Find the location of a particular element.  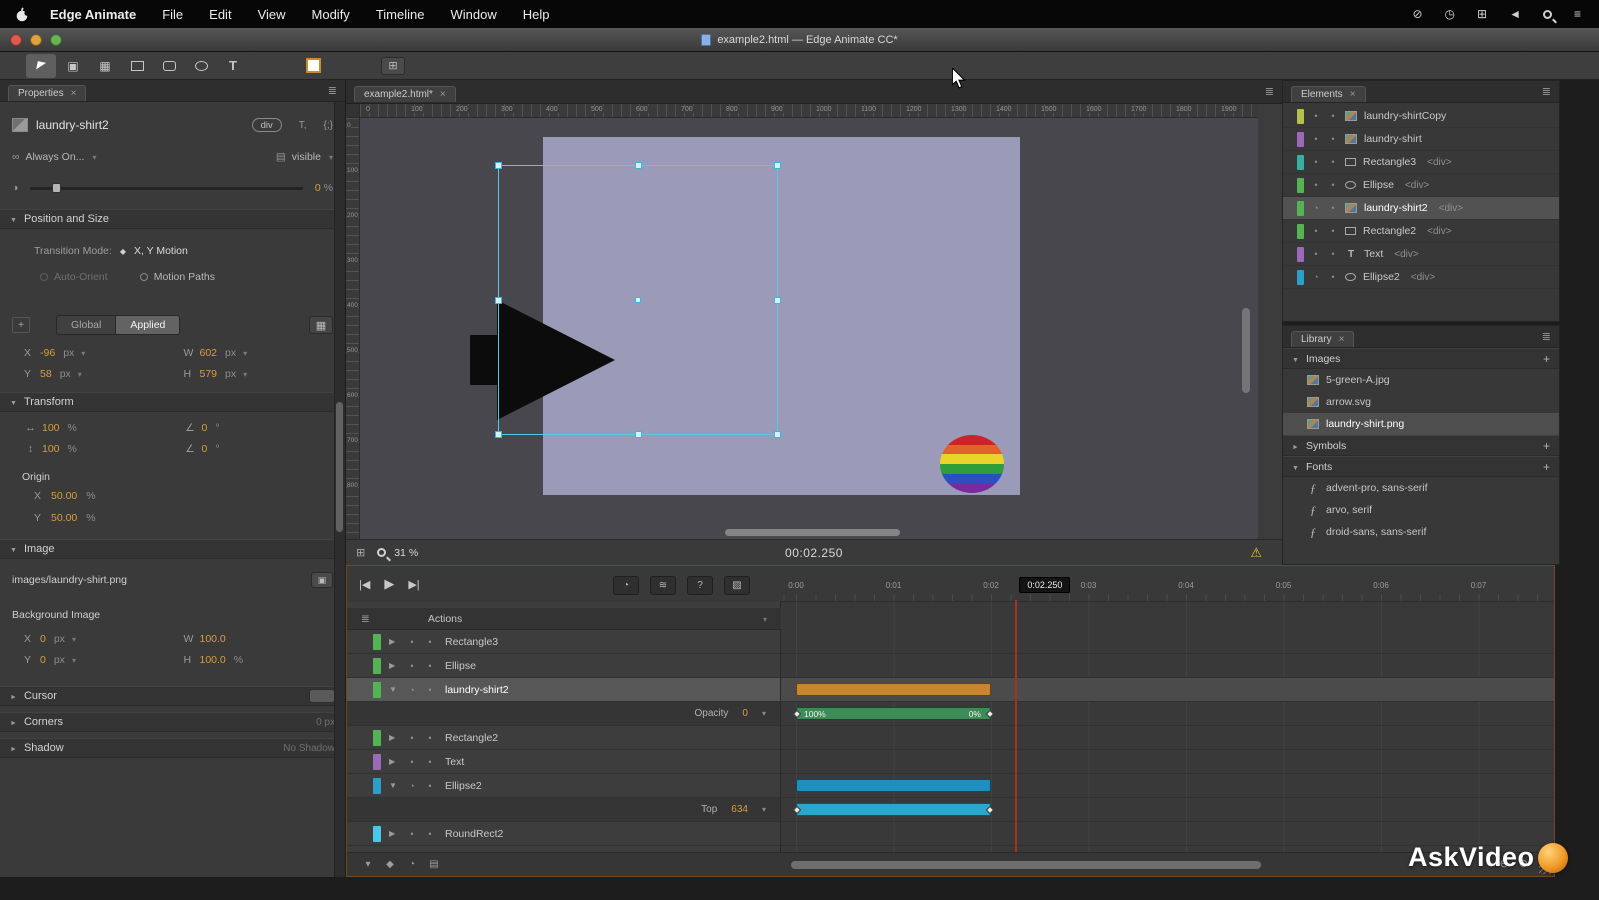

library-section-images: Images + is located at coordinates (1421, 358).